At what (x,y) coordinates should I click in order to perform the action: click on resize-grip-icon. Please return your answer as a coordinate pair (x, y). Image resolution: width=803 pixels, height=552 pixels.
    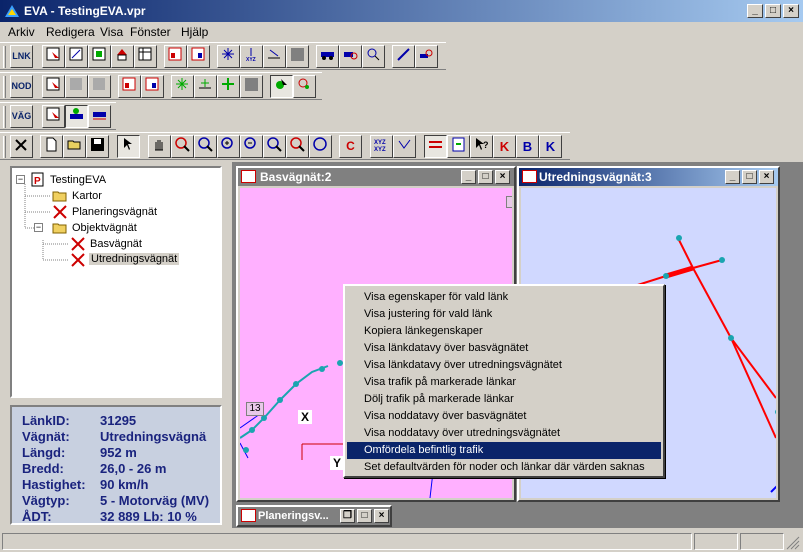
    Looking at the image, I should click on (793, 543).